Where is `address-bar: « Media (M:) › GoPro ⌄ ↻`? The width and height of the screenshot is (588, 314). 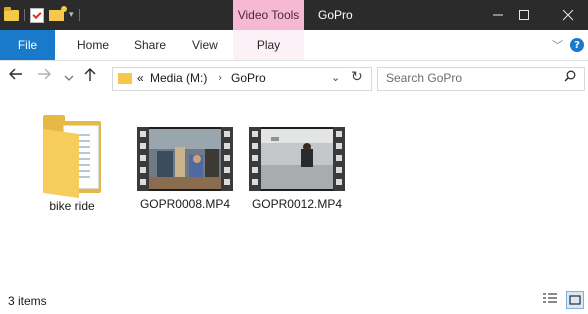
address-bar: « Media (M:) › GoPro ⌄ ↻ is located at coordinates (242, 79).